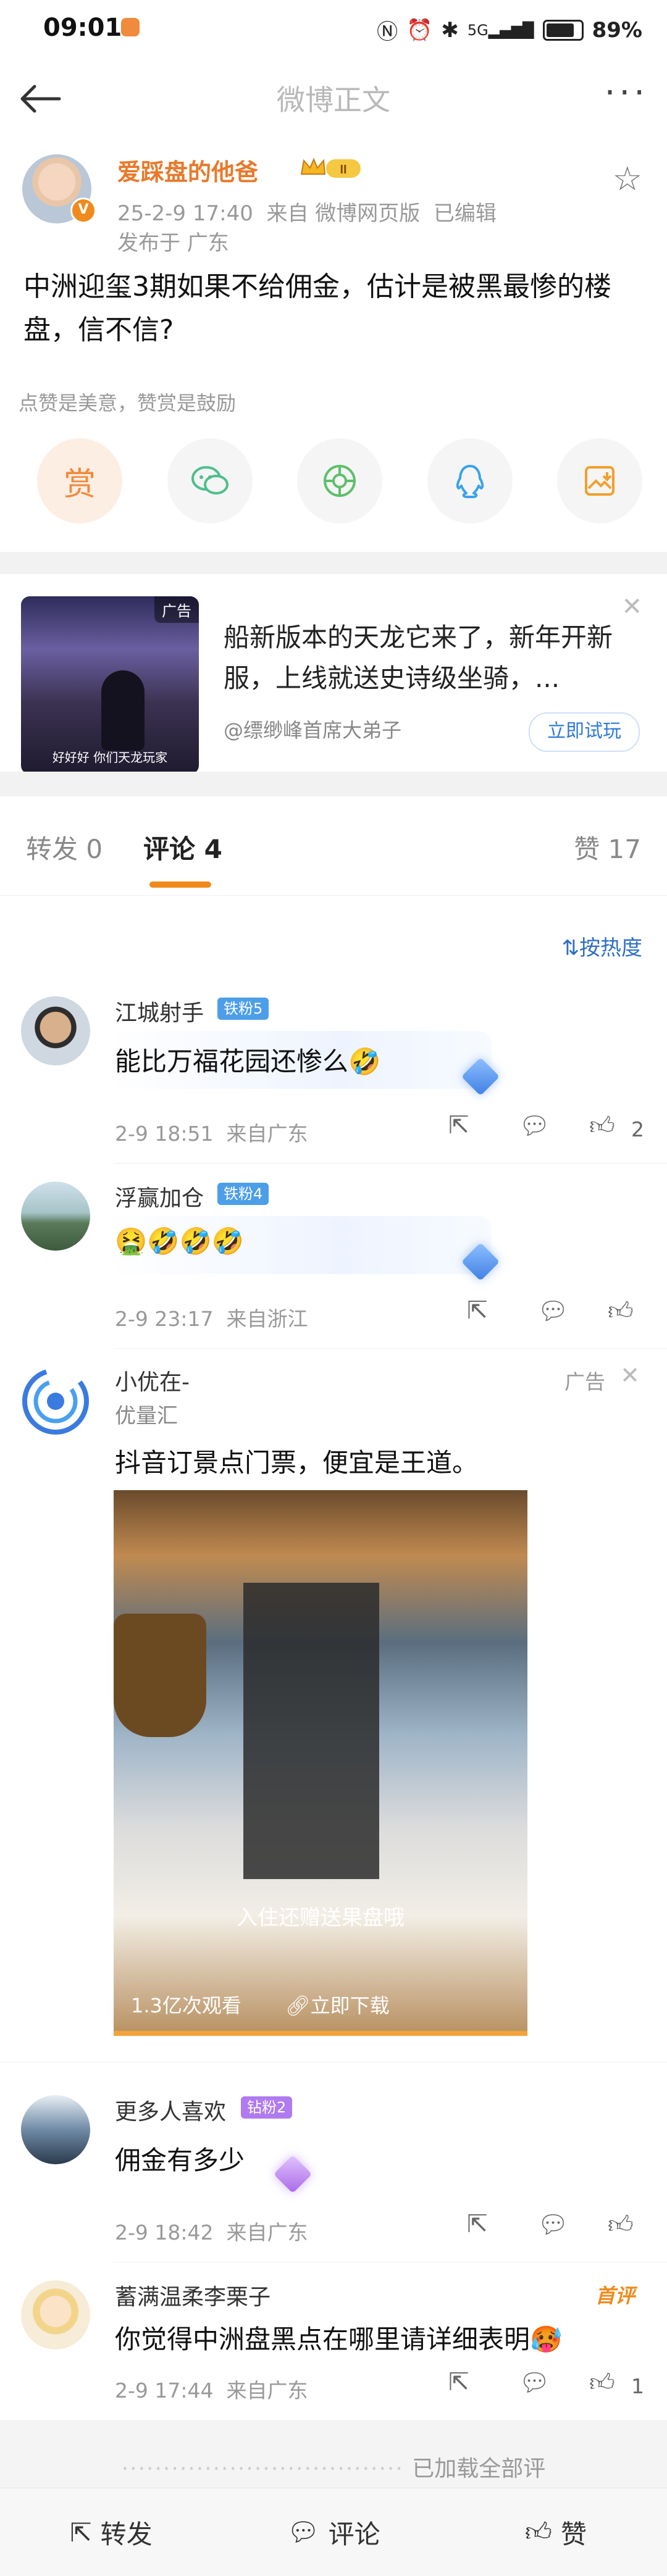 The width and height of the screenshot is (667, 2576). I want to click on comment-meta: 2-9 18:51 来自广东, so click(211, 1134).